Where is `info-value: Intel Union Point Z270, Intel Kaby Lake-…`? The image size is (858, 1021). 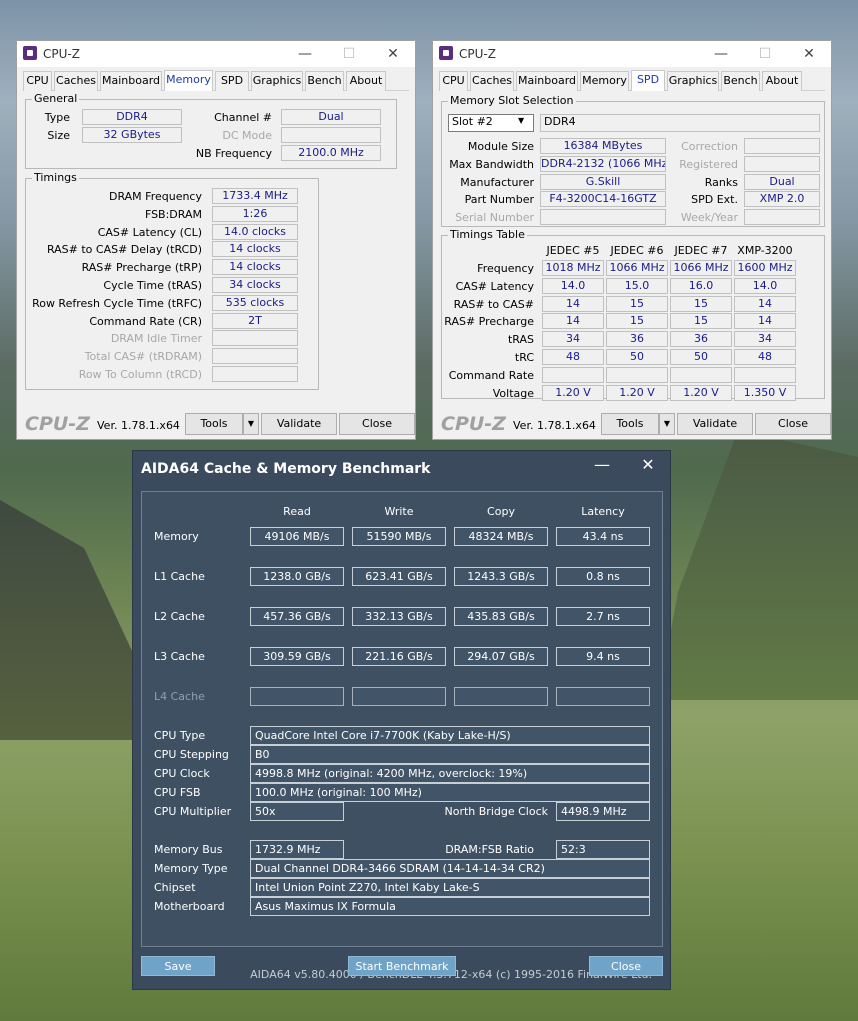 info-value: Intel Union Point Z270, Intel Kaby Lake-… is located at coordinates (450, 887).